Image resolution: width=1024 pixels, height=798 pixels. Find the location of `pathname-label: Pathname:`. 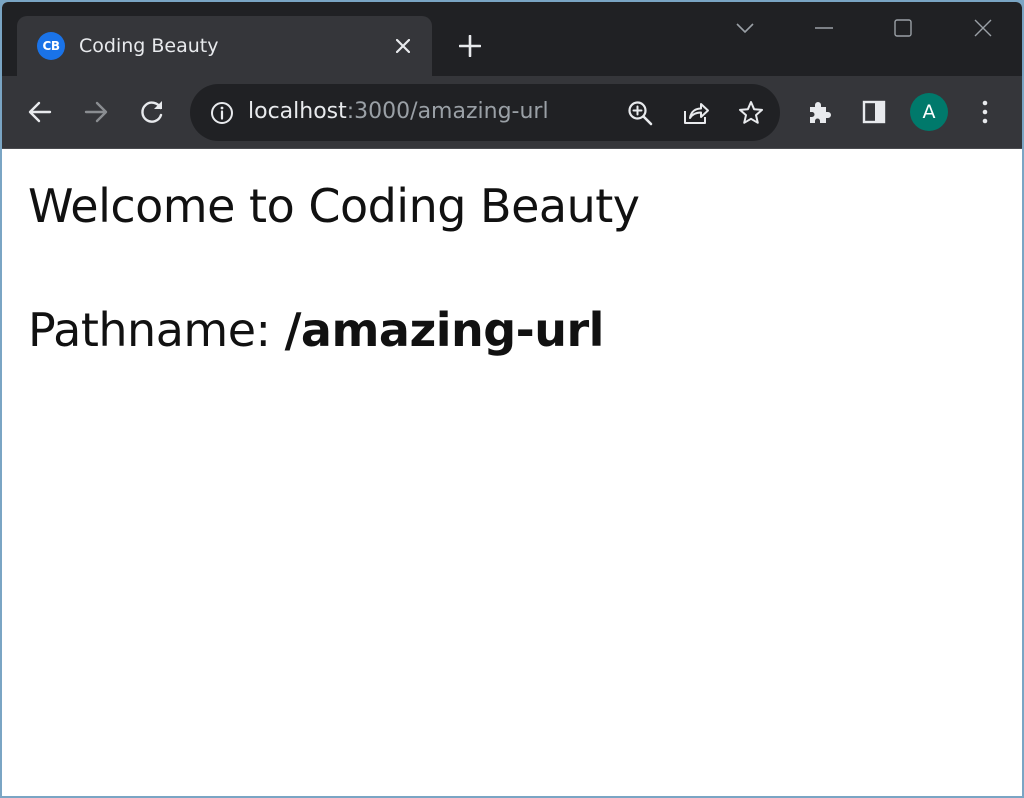

pathname-label: Pathname: is located at coordinates (156, 330).